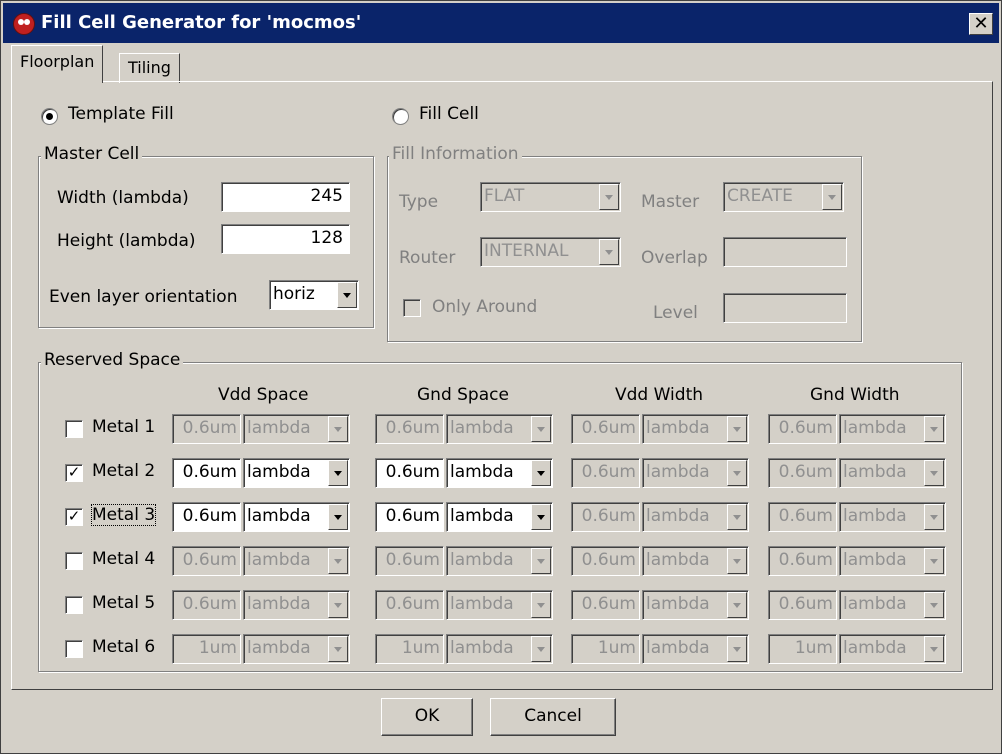 The image size is (1002, 754). What do you see at coordinates (74, 649) in the screenshot?
I see `metal-6-checkbox` at bounding box center [74, 649].